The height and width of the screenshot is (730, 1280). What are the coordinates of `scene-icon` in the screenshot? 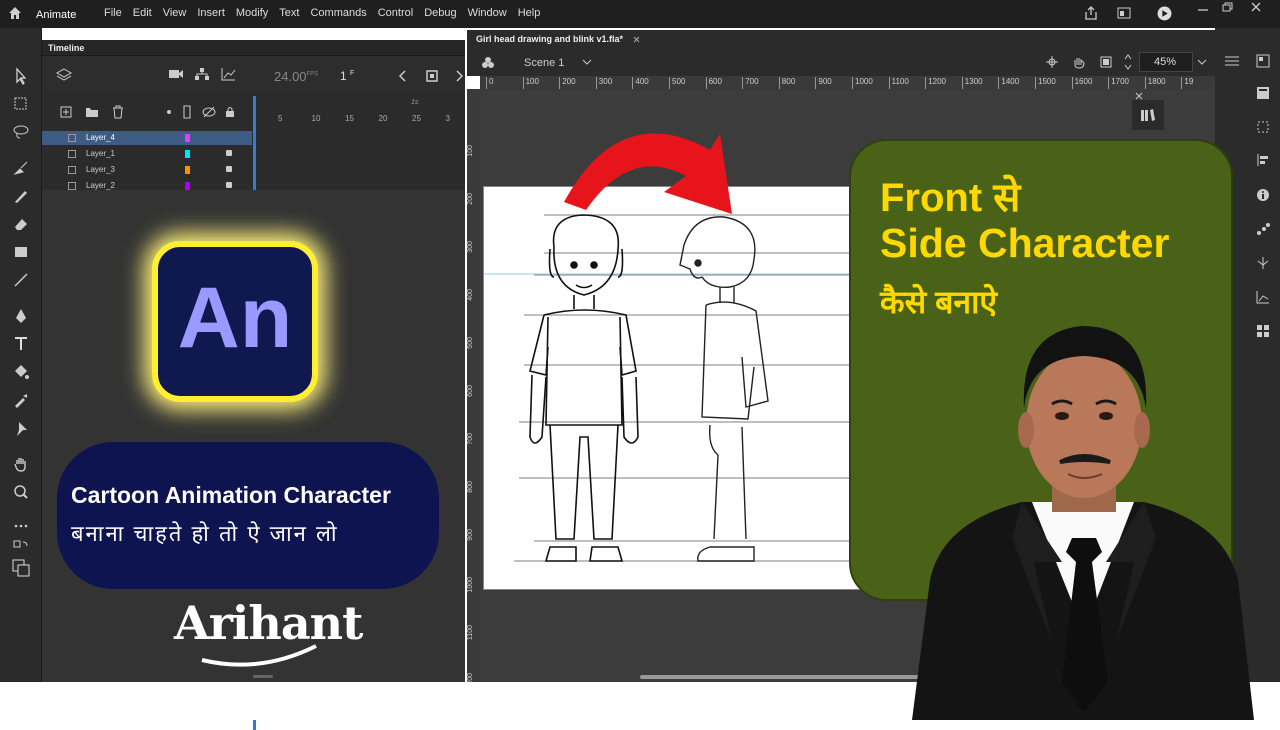 It's located at (488, 63).